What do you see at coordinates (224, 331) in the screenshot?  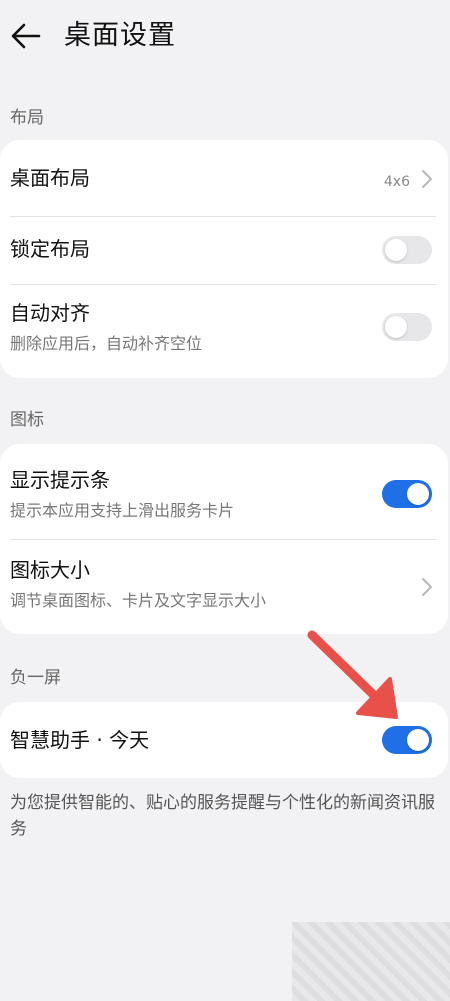 I see `row-auto-align: 自动对齐 删除应用后，自动补齐空位` at bounding box center [224, 331].